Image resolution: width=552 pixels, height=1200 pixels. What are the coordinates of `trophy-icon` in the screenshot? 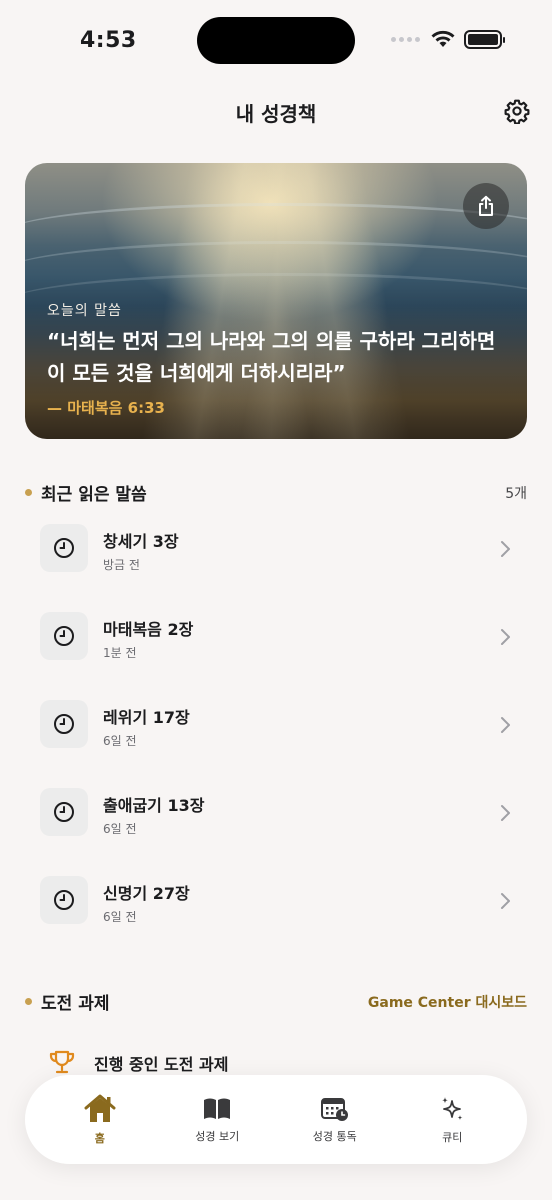 It's located at (62, 1062).